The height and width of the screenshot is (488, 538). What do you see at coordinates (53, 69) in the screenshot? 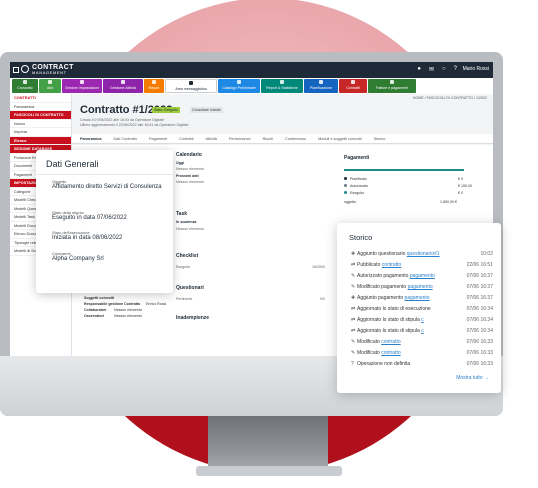
I see `app-logo: CONTRACT MANAGEMENT` at bounding box center [53, 69].